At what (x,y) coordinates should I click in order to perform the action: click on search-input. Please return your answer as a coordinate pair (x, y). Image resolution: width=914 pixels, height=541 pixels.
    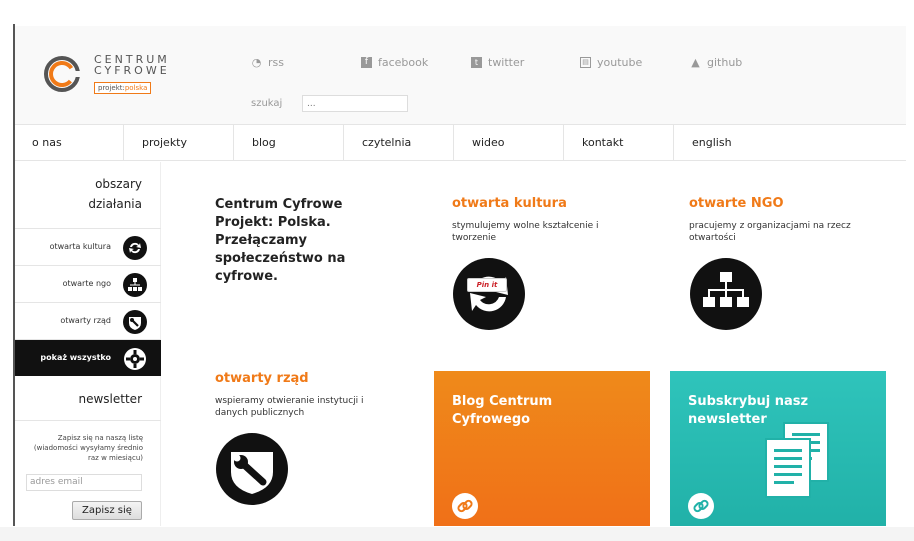
    Looking at the image, I should click on (355, 103).